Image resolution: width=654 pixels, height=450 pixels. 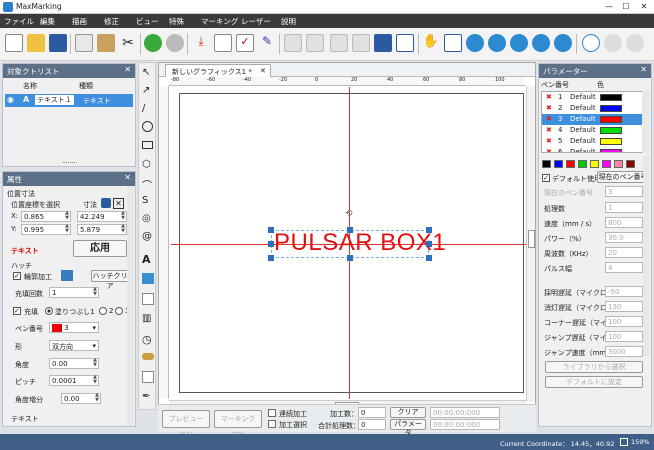 I want to click on continuous-checkbox, so click(x=272, y=413).